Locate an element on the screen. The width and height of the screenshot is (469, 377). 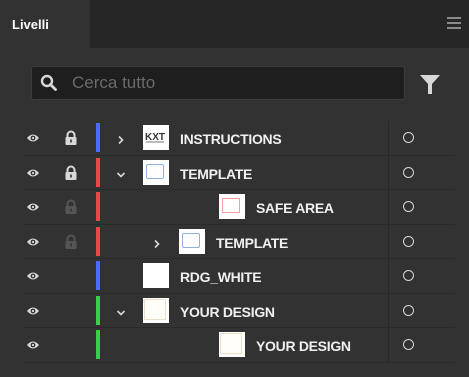
tab-label: Livelli is located at coordinates (30, 24).